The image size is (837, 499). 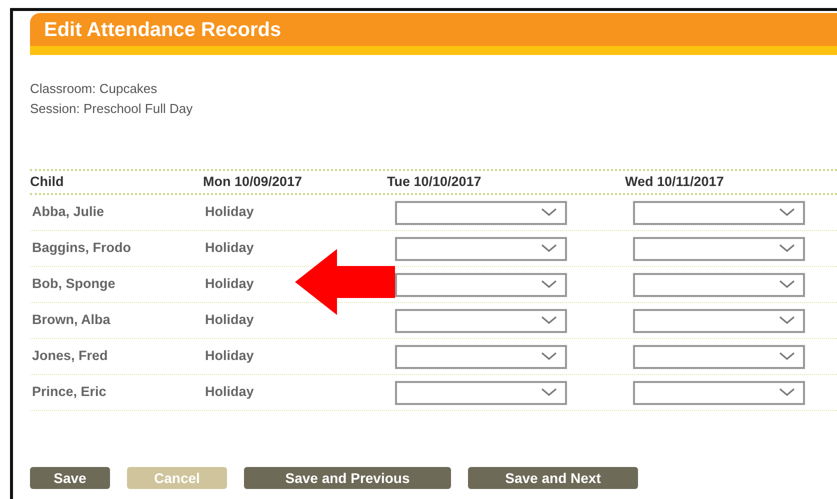 What do you see at coordinates (112, 109) in the screenshot?
I see `info-text: Session: Preschool Full Day` at bounding box center [112, 109].